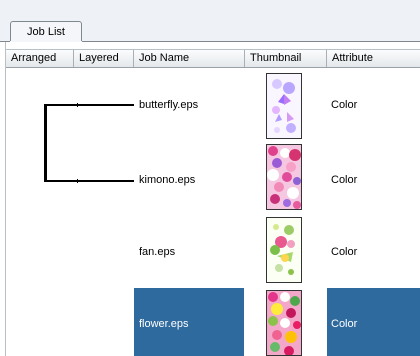  What do you see at coordinates (164, 324) in the screenshot?
I see `job-name-cell: flower.eps` at bounding box center [164, 324].